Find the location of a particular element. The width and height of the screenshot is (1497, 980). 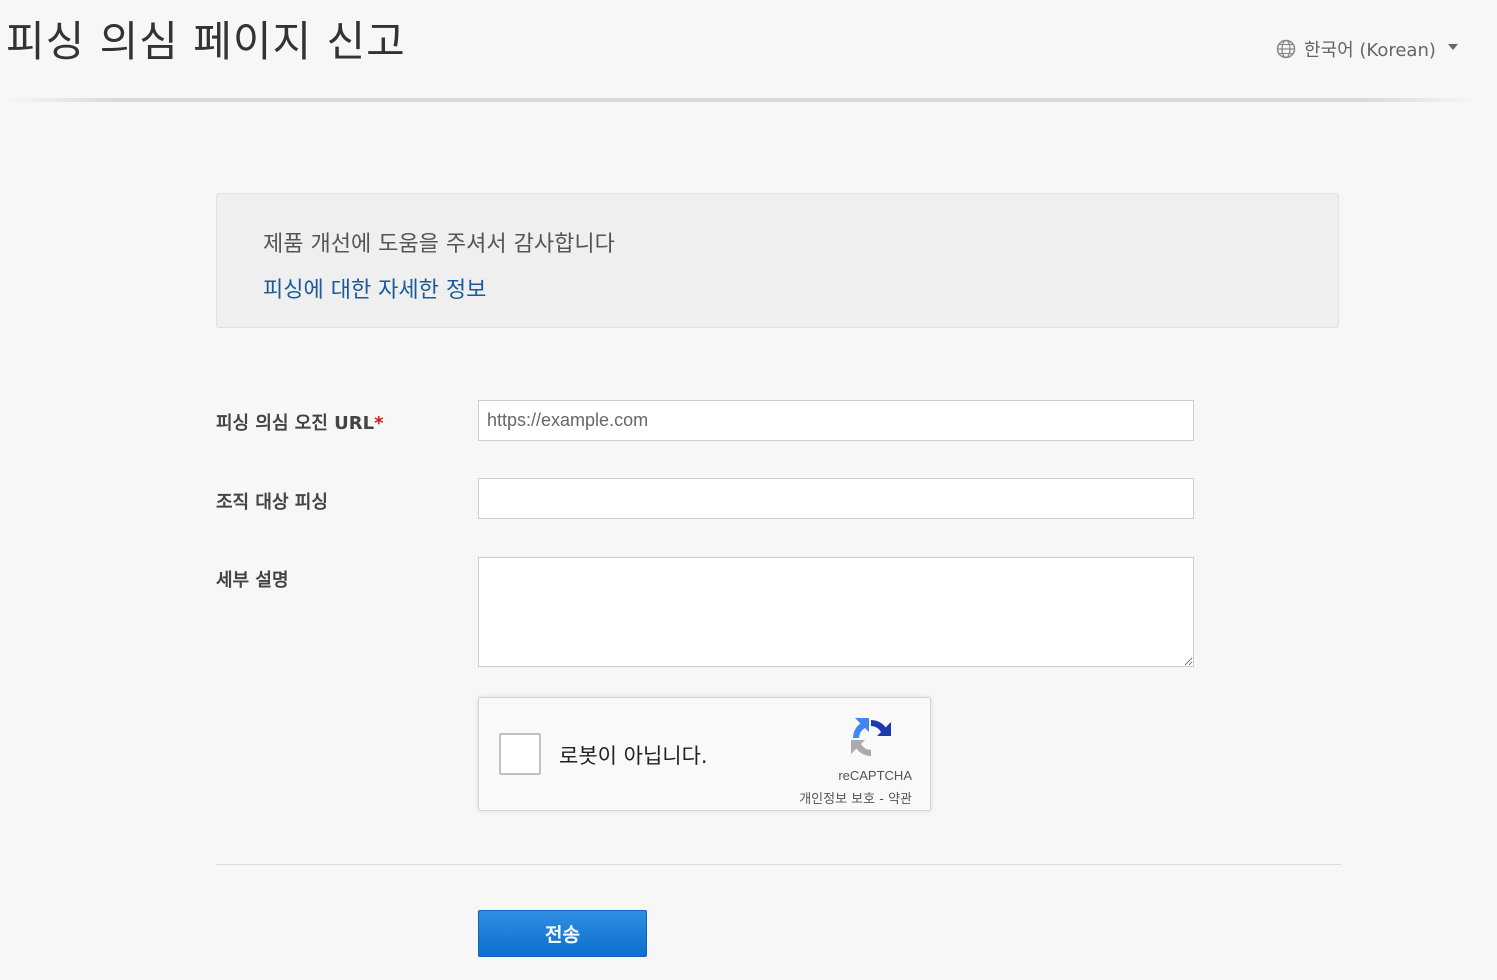

recaptcha-logo-icon is located at coordinates (871, 740).